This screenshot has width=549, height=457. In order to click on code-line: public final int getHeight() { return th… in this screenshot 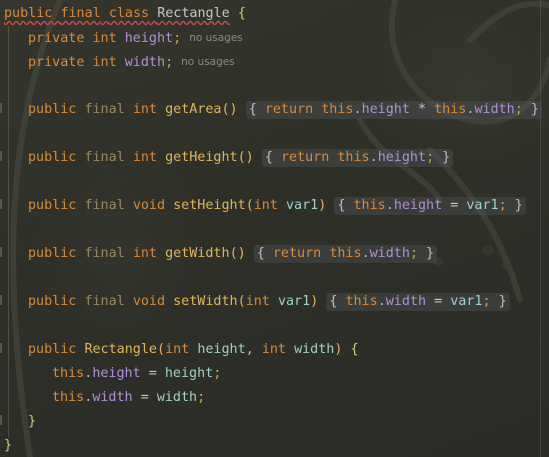, I will do `click(241, 158)`.